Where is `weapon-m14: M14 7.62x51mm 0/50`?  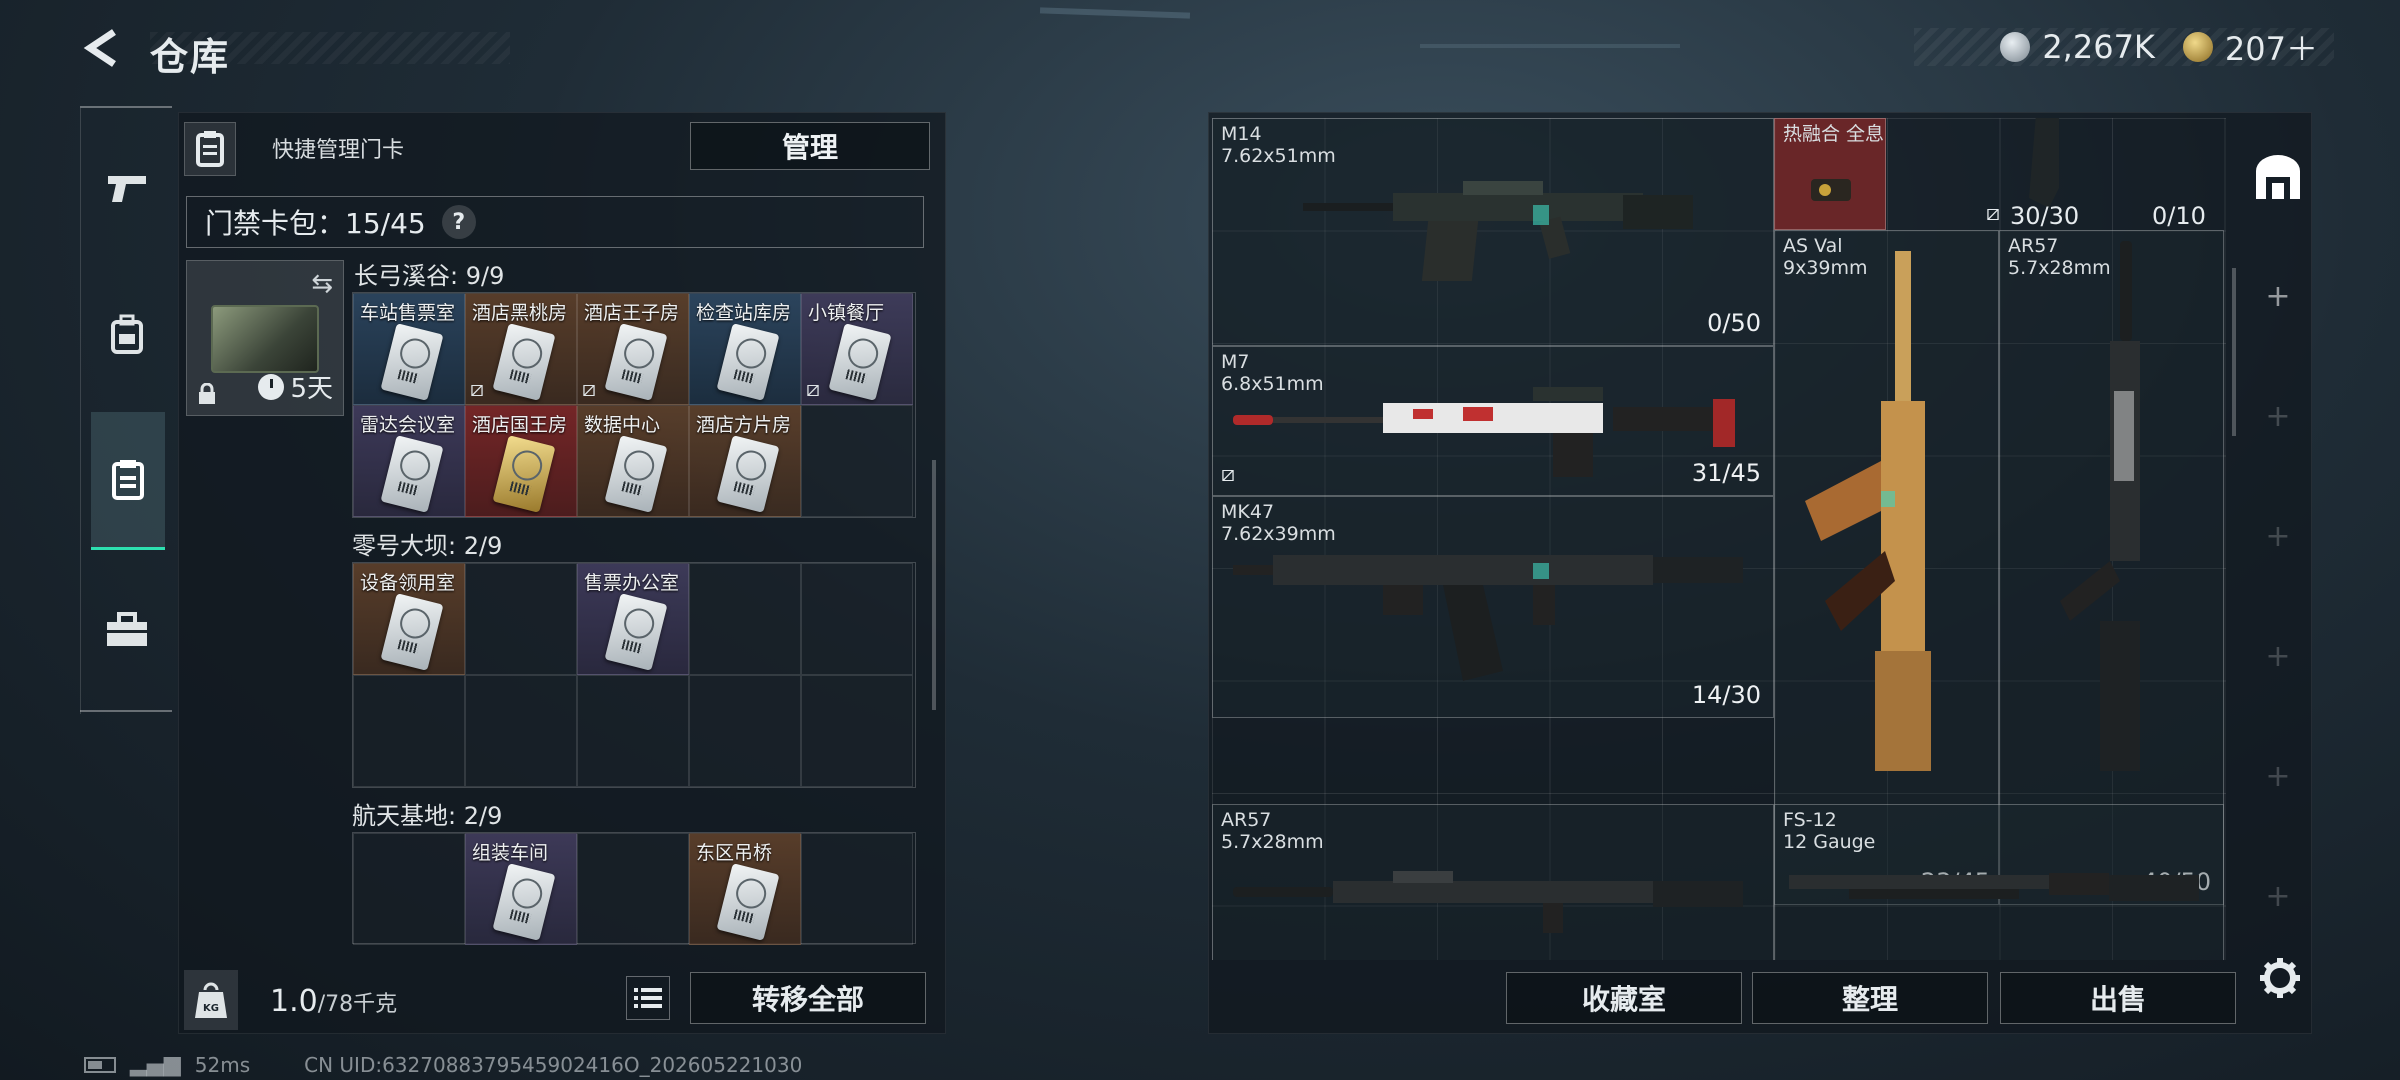
weapon-m14: M14 7.62x51mm 0/50 is located at coordinates (1493, 232).